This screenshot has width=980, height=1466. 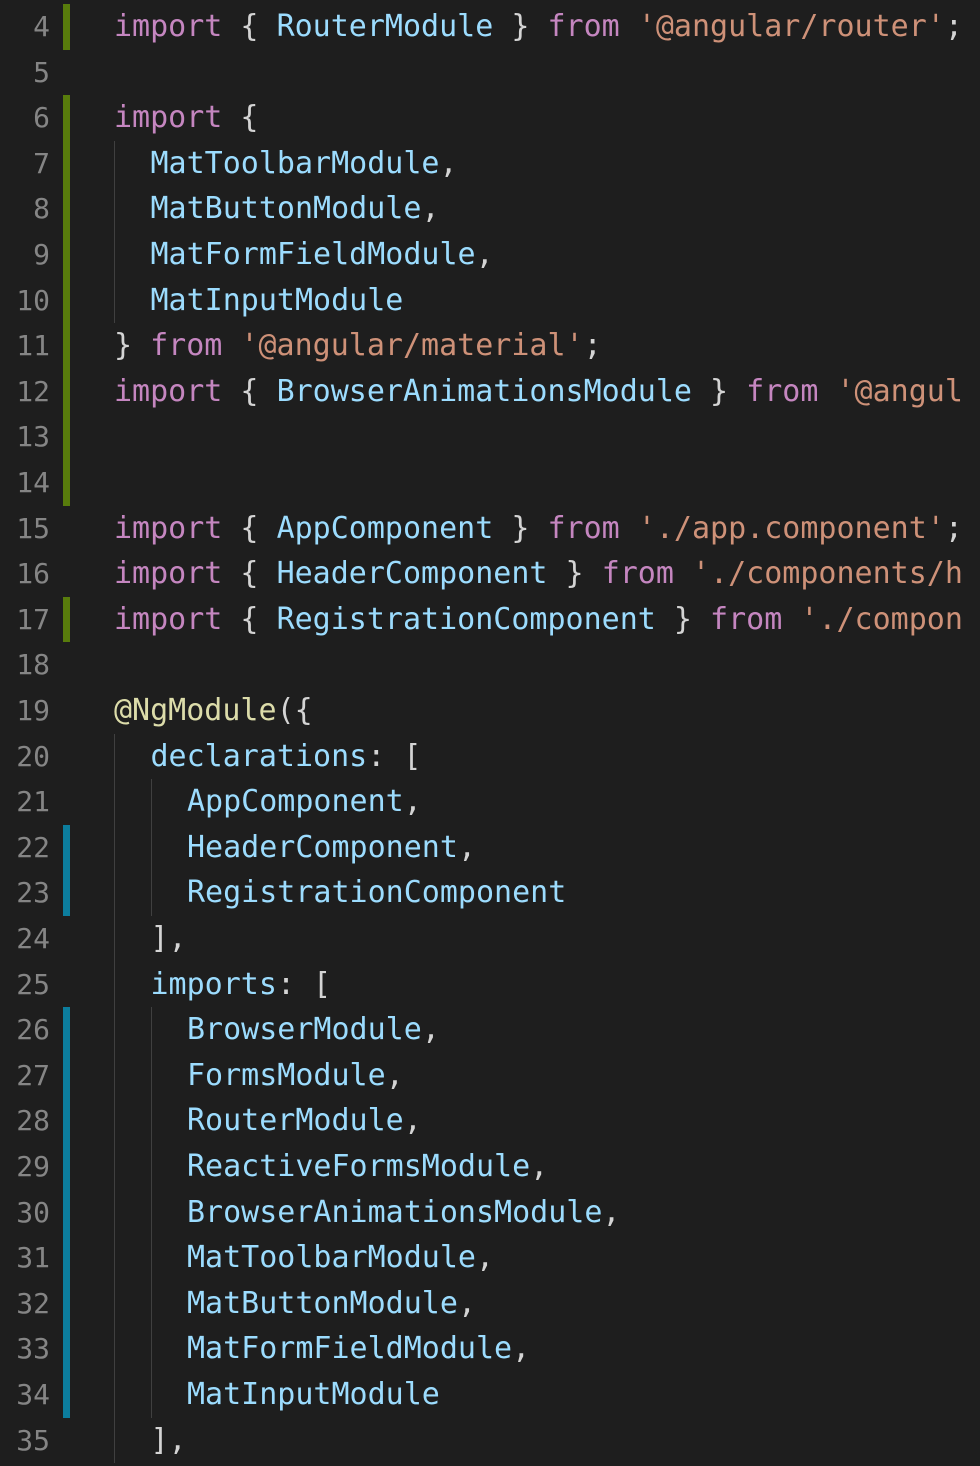 What do you see at coordinates (490, 756) in the screenshot?
I see `code-line: 20 declarations: [` at bounding box center [490, 756].